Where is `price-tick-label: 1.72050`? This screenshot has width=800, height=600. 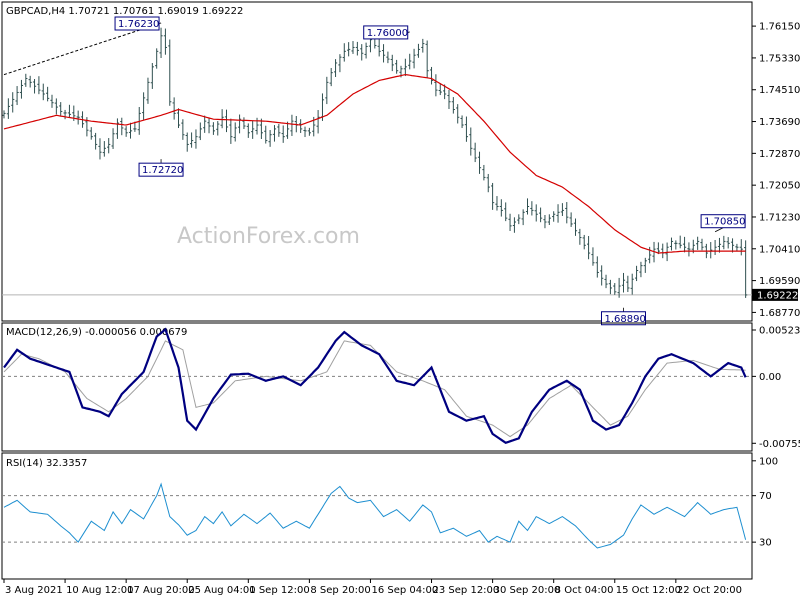
price-tick-label: 1.72050 is located at coordinates (779, 186).